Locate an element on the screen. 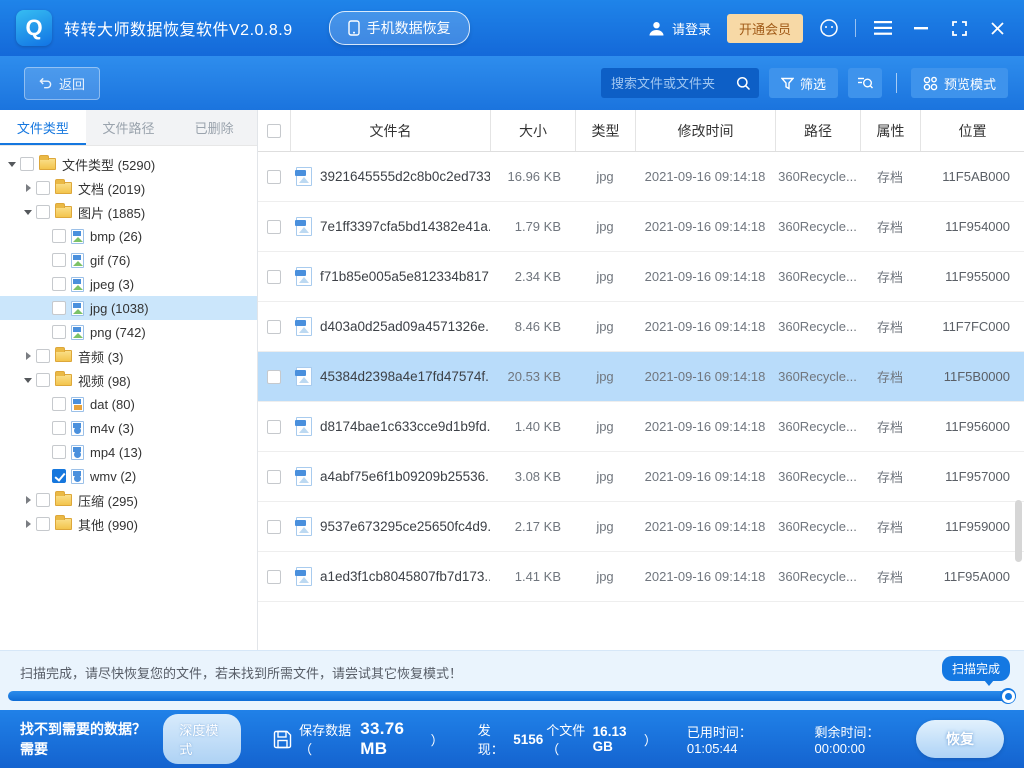  tree-label: m4v (3) is located at coordinates (112, 428).